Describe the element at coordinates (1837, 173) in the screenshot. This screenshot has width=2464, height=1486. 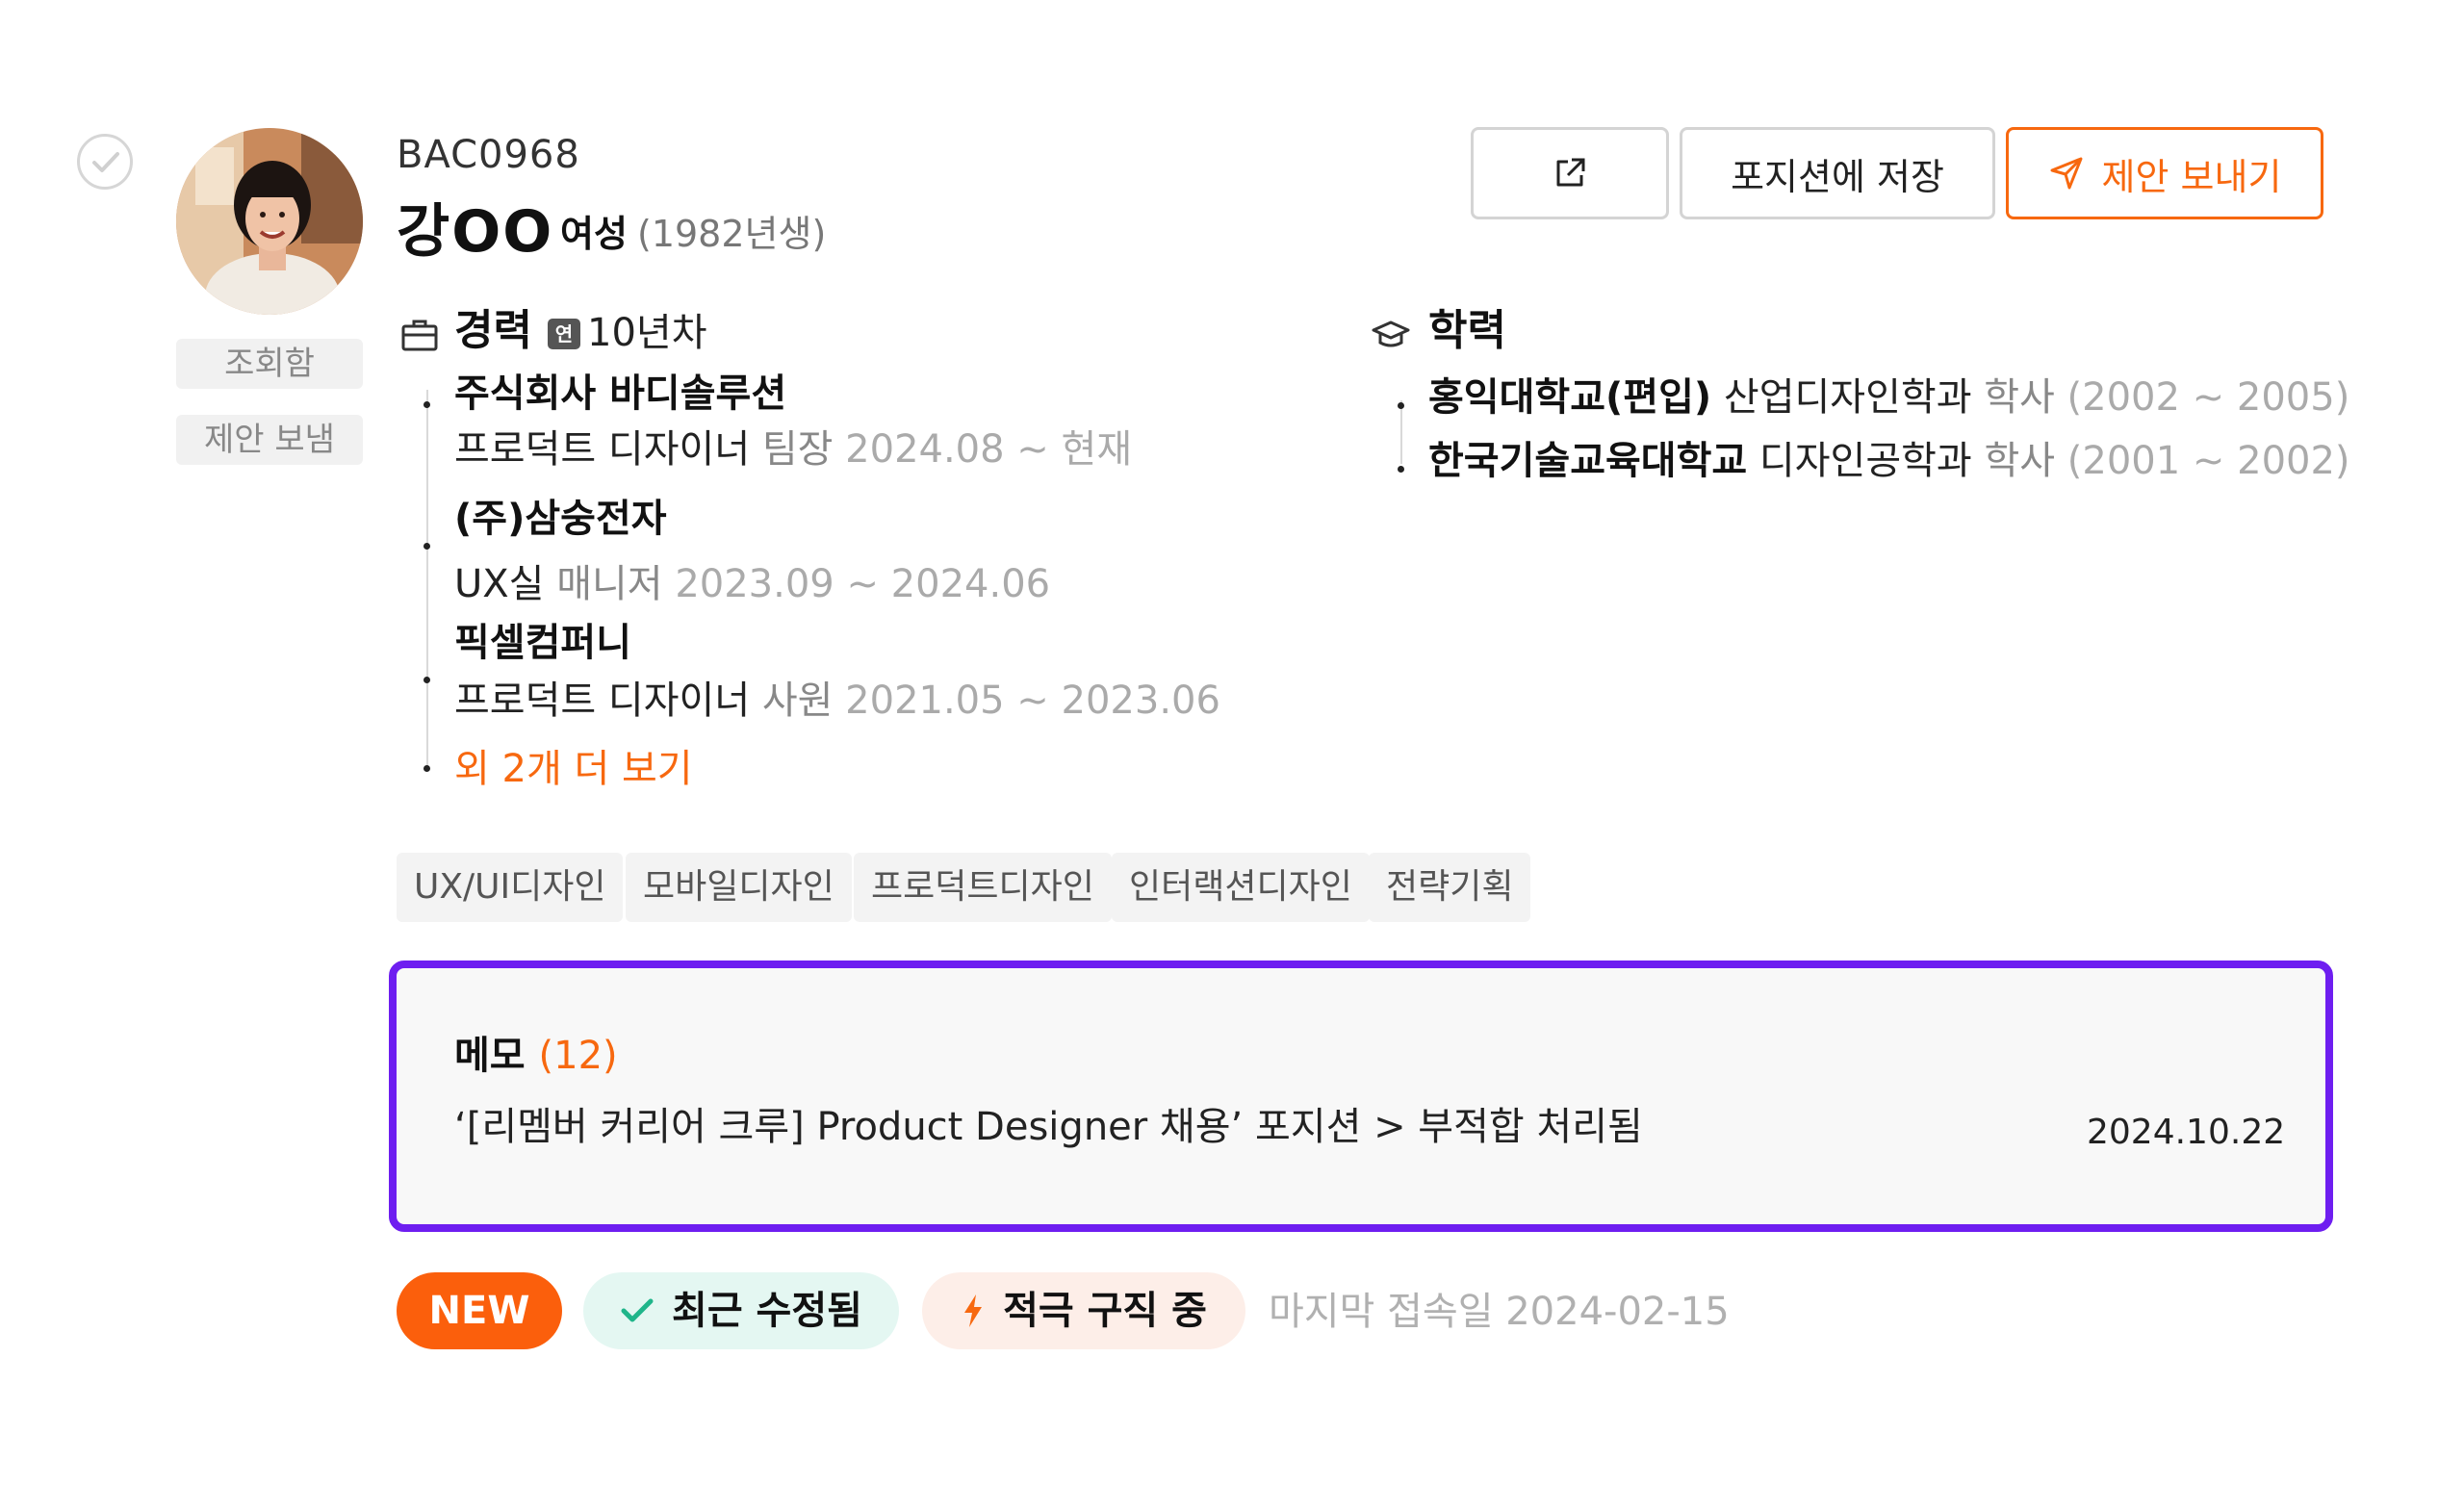
I see `save-to-position-button: 포지션에 저장` at that location.